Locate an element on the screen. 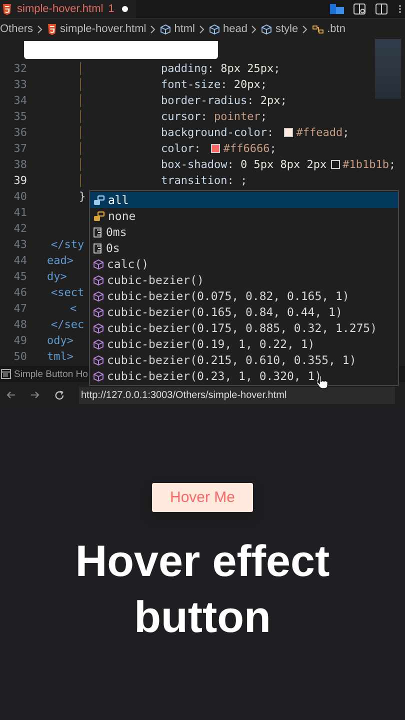 This screenshot has width=405, height=720. suggestion-item: cubic-bezier(0.165, 0.84, 0.44, 1) is located at coordinates (244, 312).